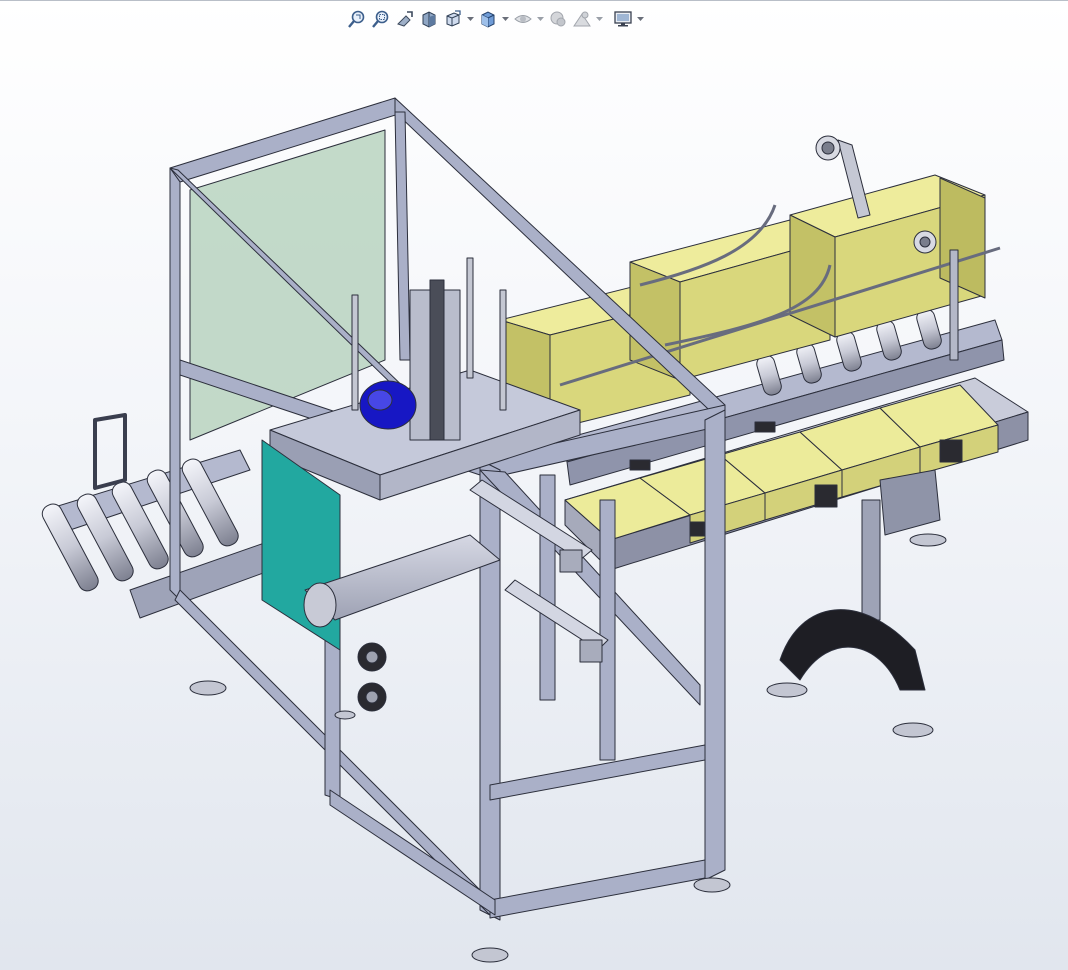 Image resolution: width=1068 pixels, height=970 pixels. I want to click on zoom-to-area-icon, so click(381, 19).